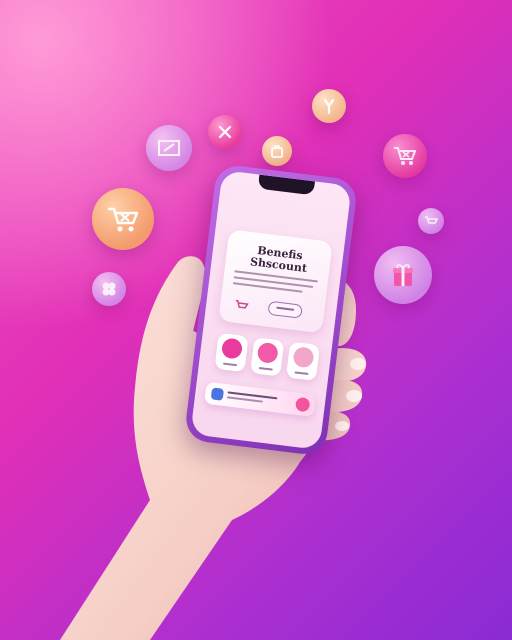 This screenshot has height=640, width=512. Describe the element at coordinates (244, 399) in the screenshot. I see `banner-subtext` at that location.